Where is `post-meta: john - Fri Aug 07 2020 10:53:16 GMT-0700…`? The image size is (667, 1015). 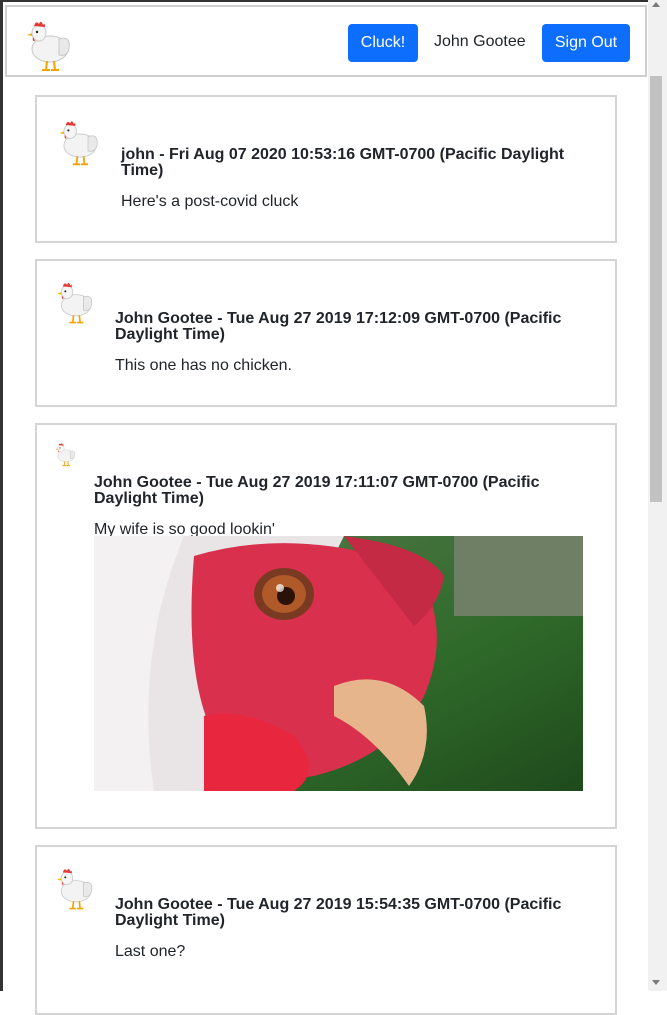 post-meta: john - Fri Aug 07 2020 10:53:16 GMT-0700… is located at coordinates (343, 162).